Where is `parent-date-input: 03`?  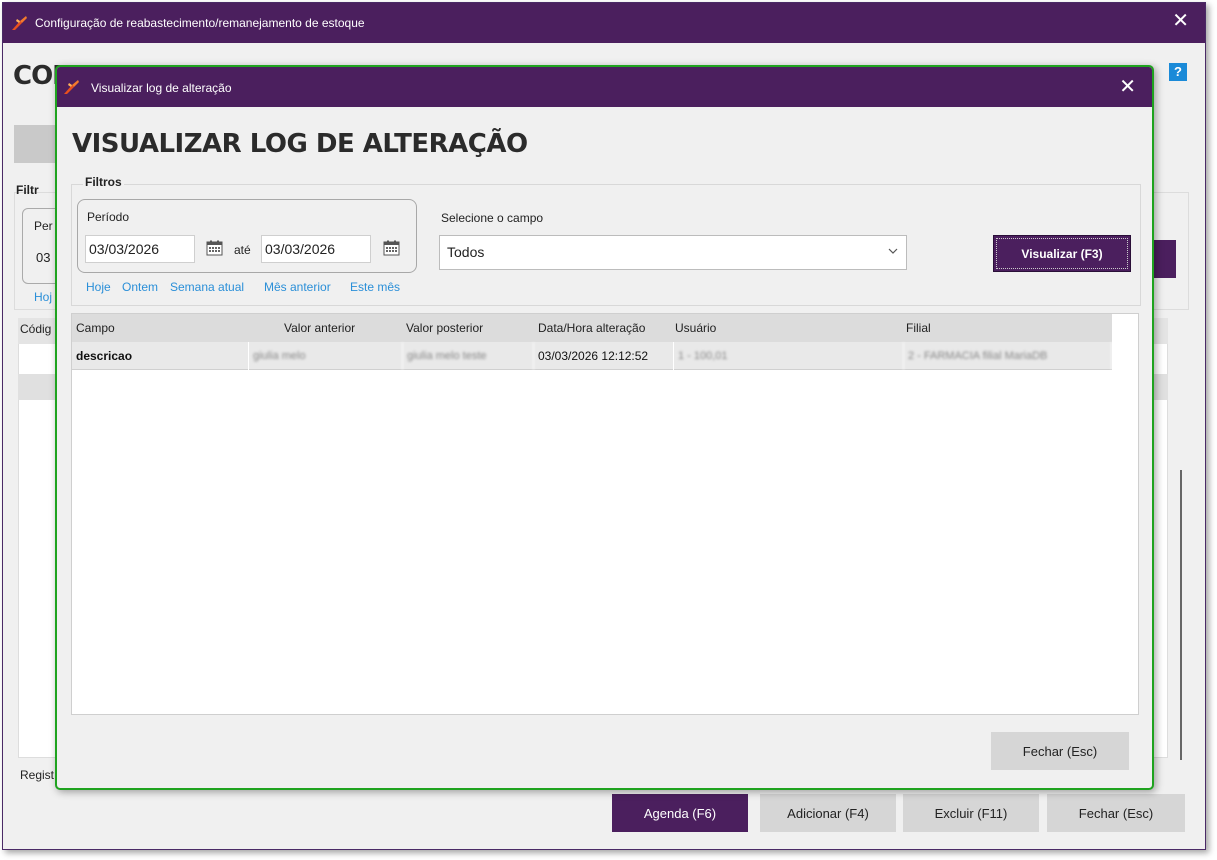 parent-date-input: 03 is located at coordinates (43, 257).